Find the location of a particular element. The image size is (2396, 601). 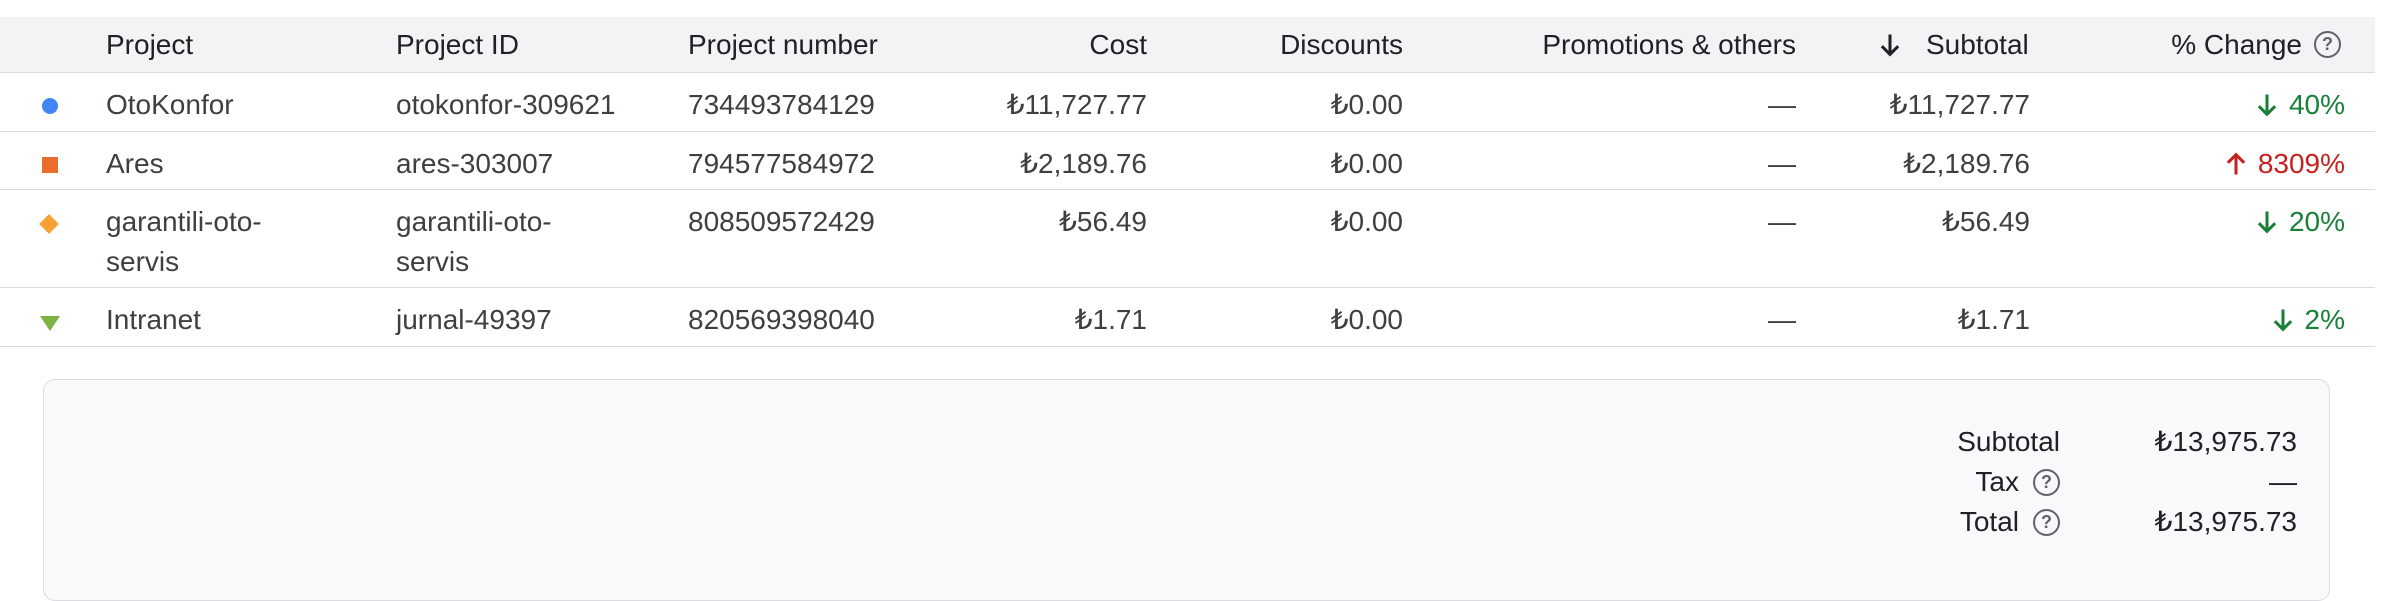

diamond-marker-icon is located at coordinates (49, 224).